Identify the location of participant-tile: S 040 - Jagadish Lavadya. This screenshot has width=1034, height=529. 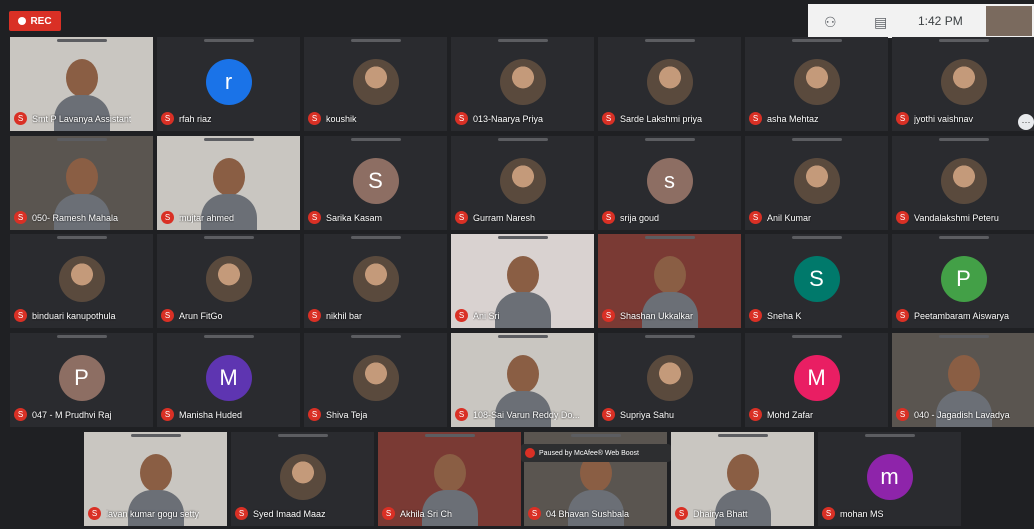
(963, 380).